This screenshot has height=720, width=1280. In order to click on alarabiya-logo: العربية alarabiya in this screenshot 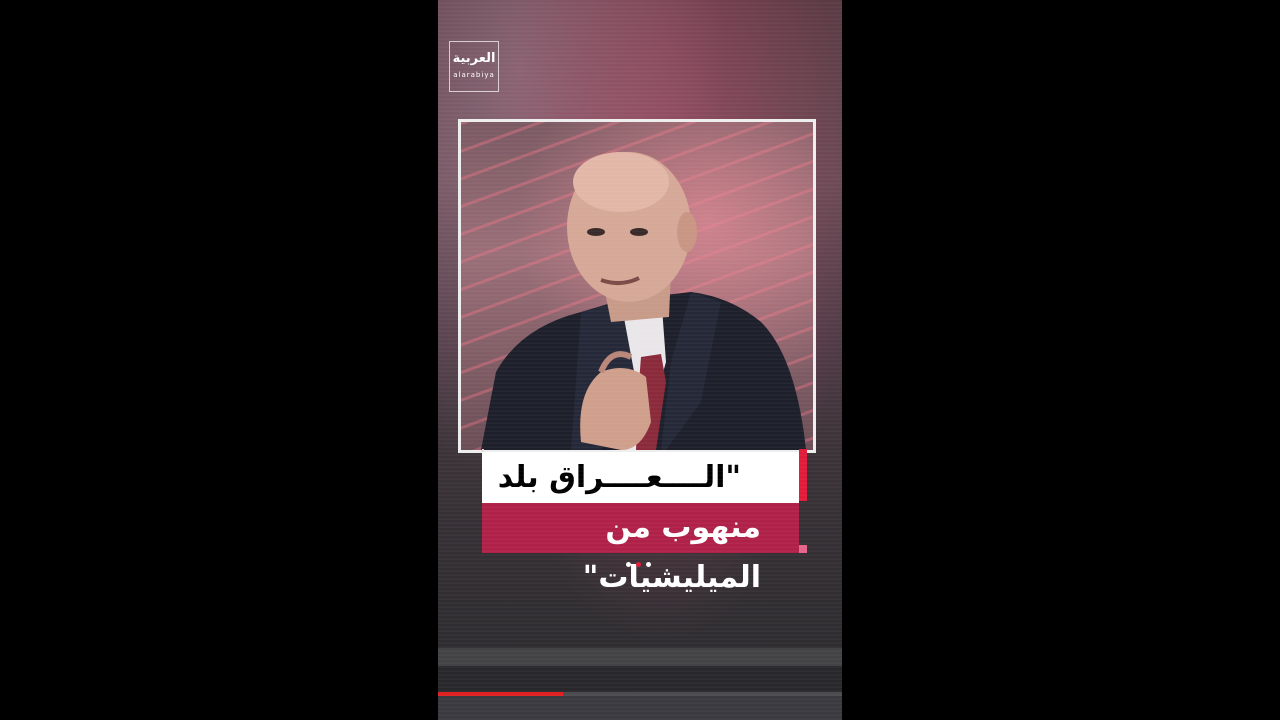, I will do `click(474, 66)`.